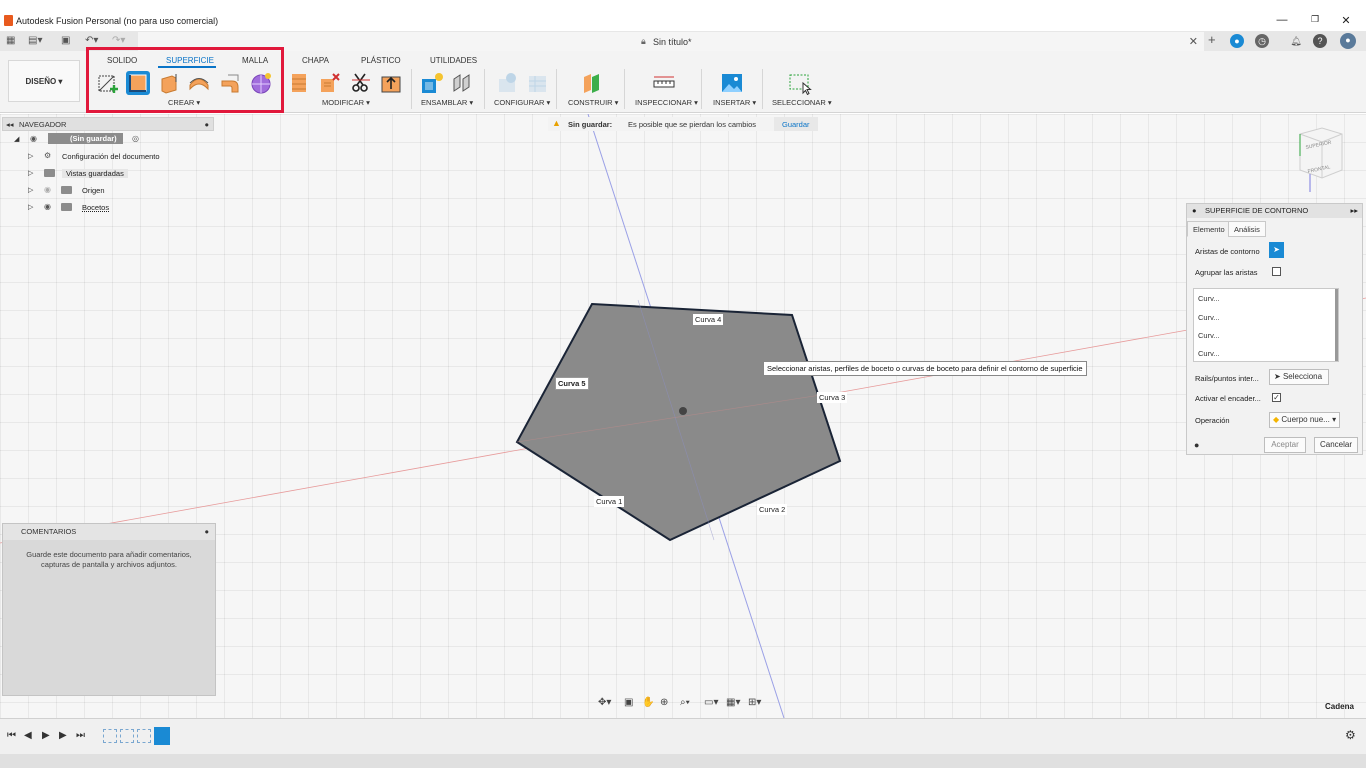 The image size is (1366, 768). What do you see at coordinates (46, 735) in the screenshot?
I see `play-icon: ▶` at bounding box center [46, 735].